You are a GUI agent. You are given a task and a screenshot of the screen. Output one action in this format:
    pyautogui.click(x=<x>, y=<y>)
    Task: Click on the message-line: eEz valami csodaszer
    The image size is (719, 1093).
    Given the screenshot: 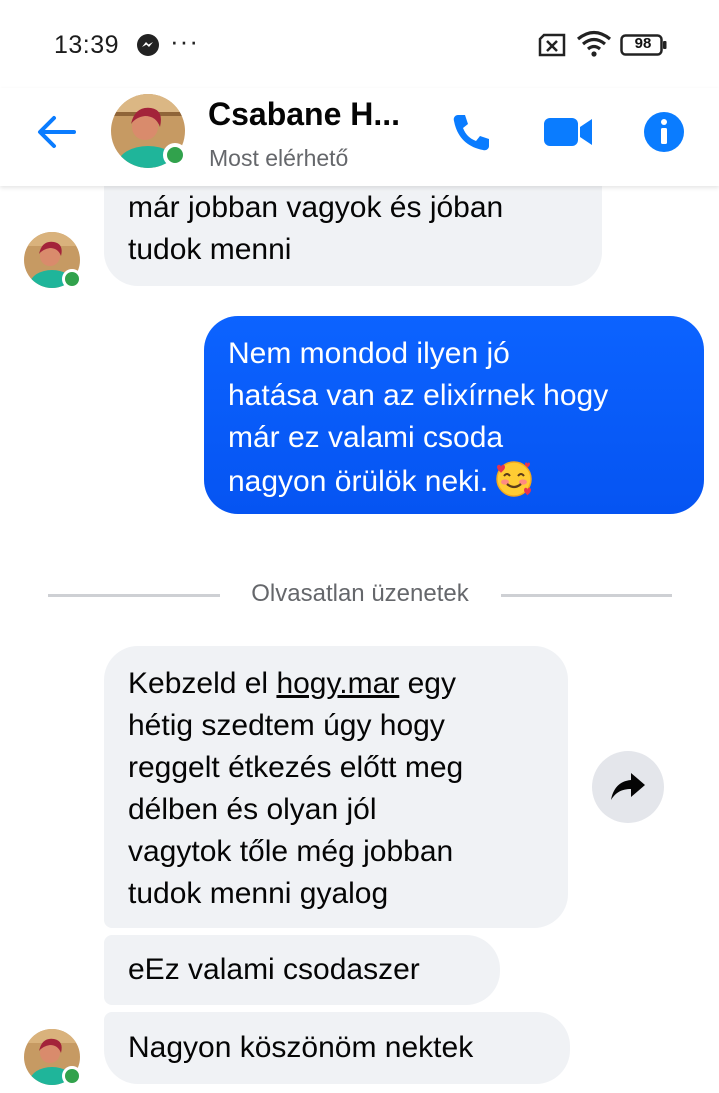 What is the action you would take?
    pyautogui.click(x=274, y=969)
    